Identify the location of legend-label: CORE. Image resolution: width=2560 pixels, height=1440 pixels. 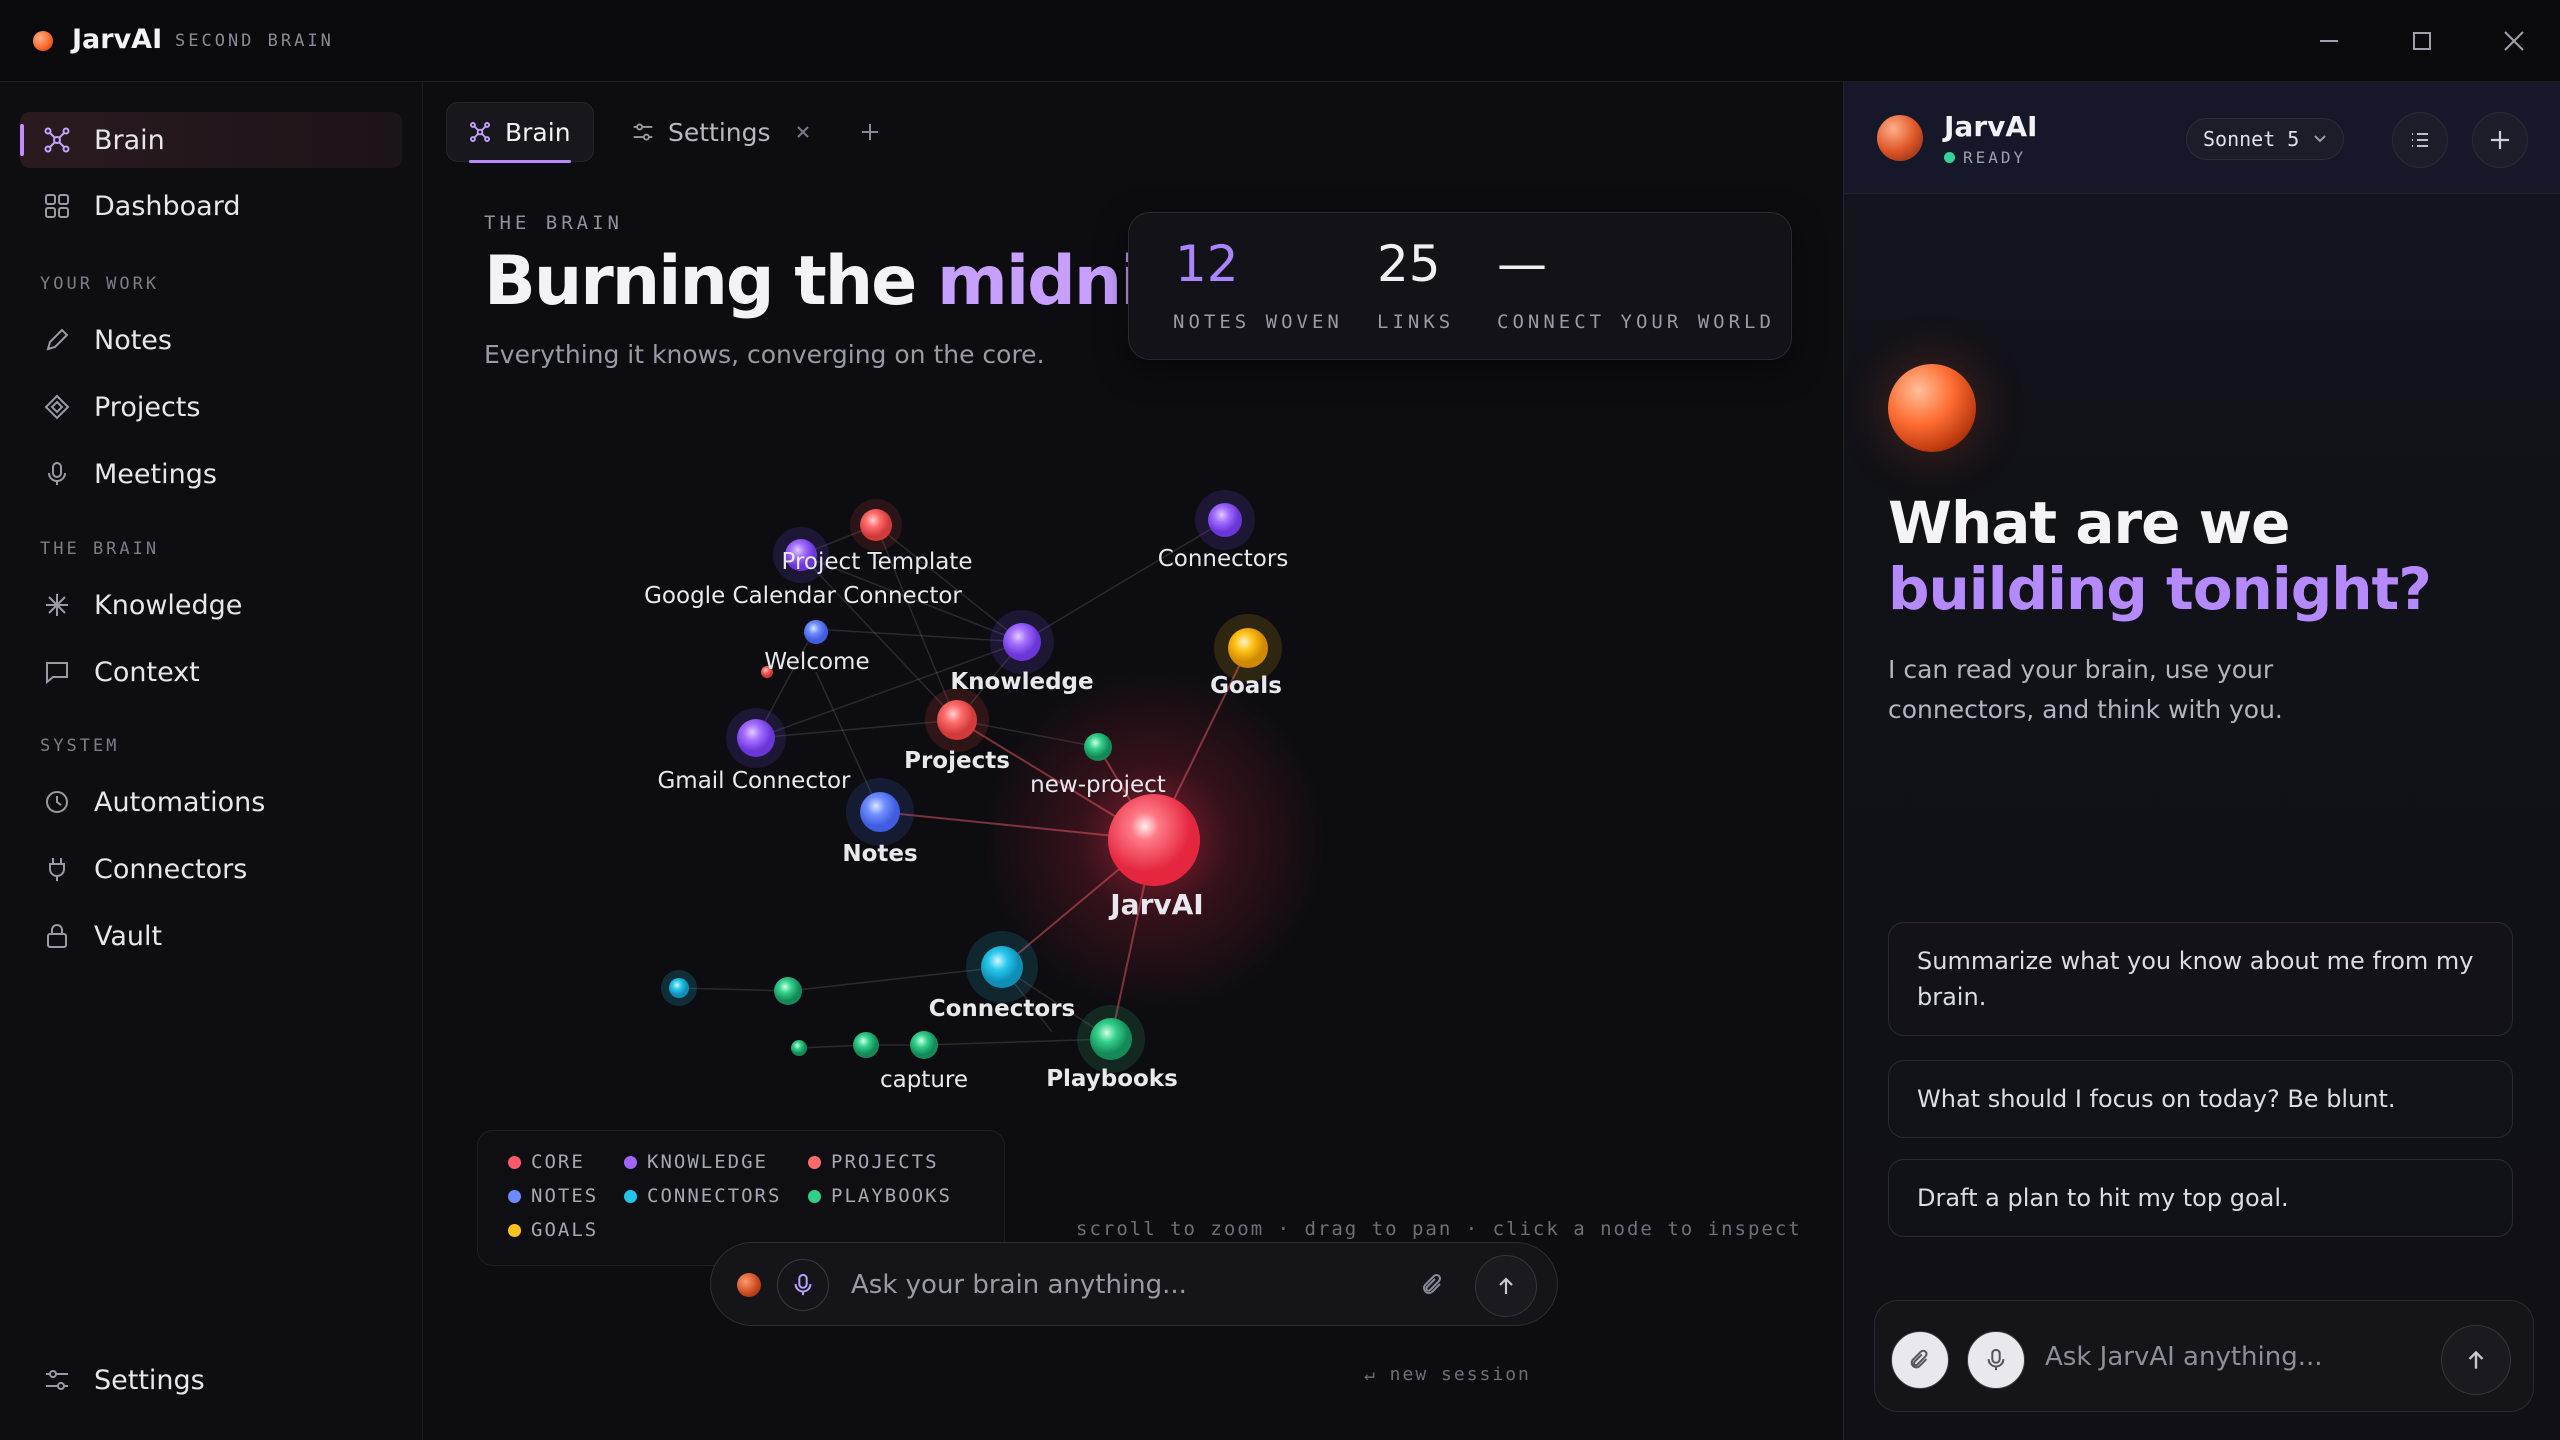
(558, 1162).